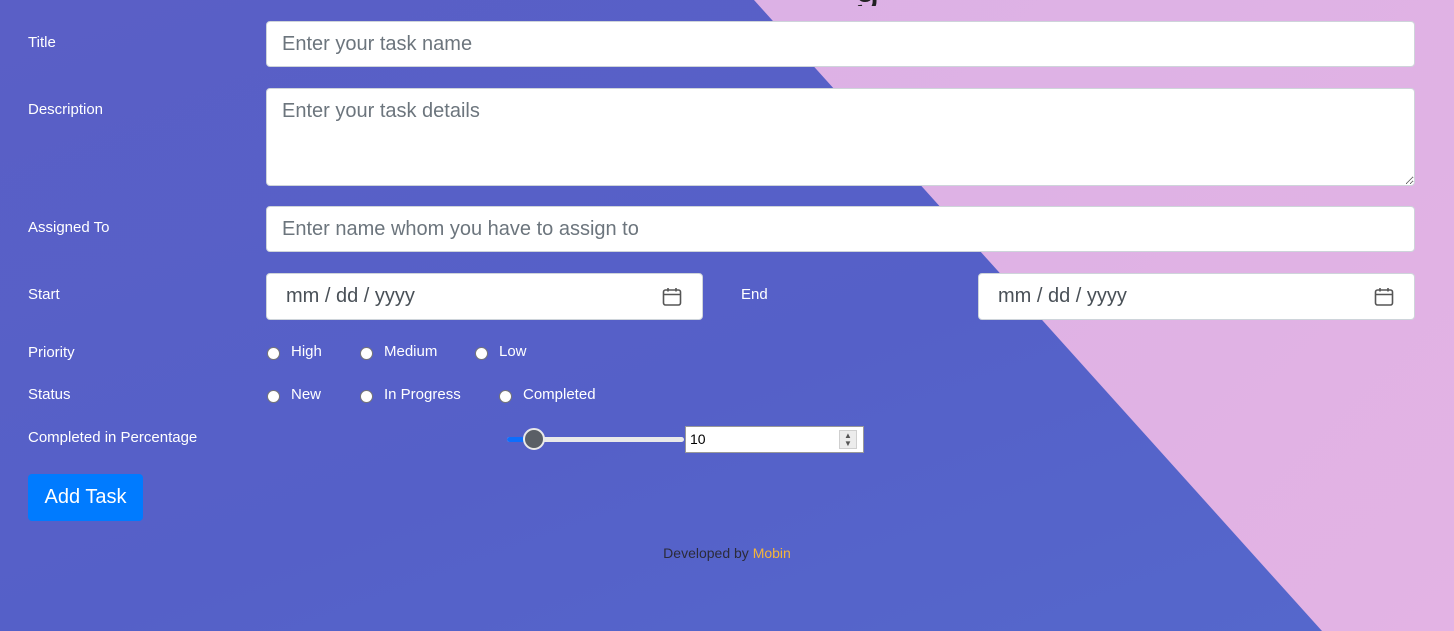 The image size is (1454, 631). Describe the element at coordinates (44, 294) in the screenshot. I see `start-label: Start` at that location.